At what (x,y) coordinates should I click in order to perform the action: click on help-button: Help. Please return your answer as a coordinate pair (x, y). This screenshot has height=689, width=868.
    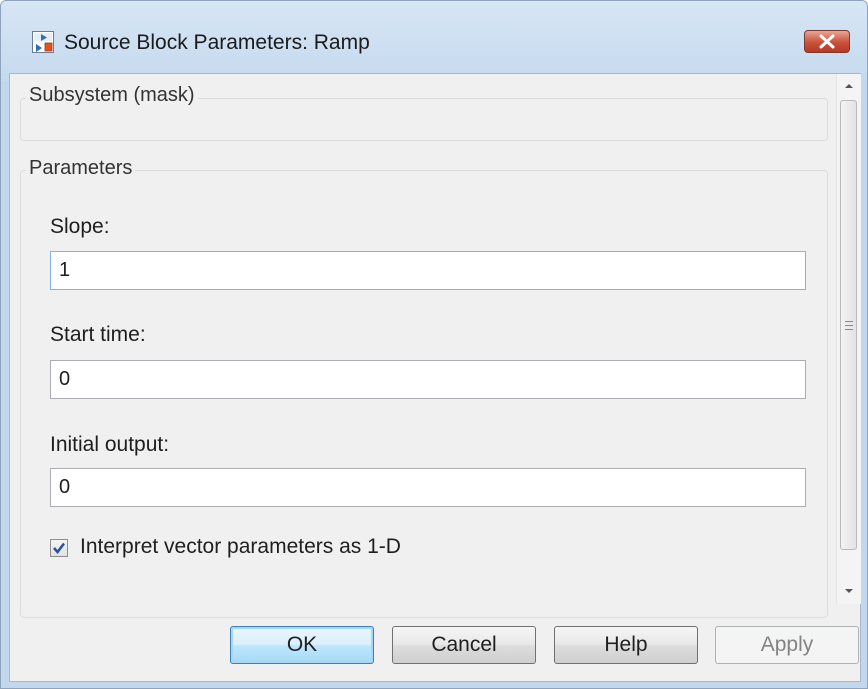
    Looking at the image, I should click on (626, 645).